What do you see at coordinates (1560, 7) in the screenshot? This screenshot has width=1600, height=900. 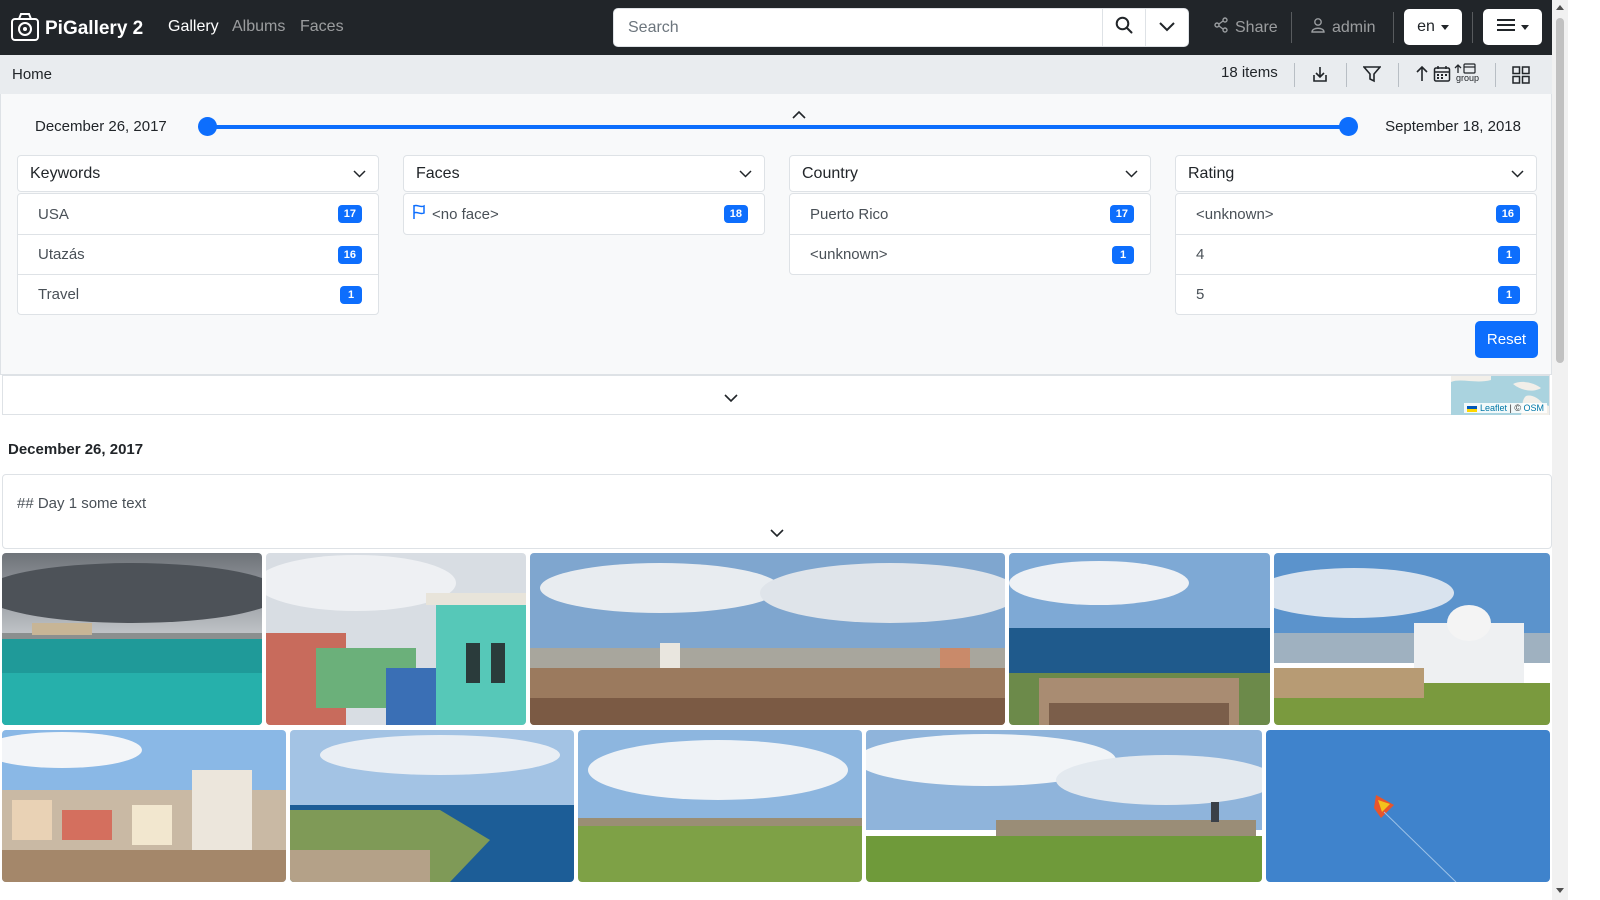 I see `scroll-up-icon` at bounding box center [1560, 7].